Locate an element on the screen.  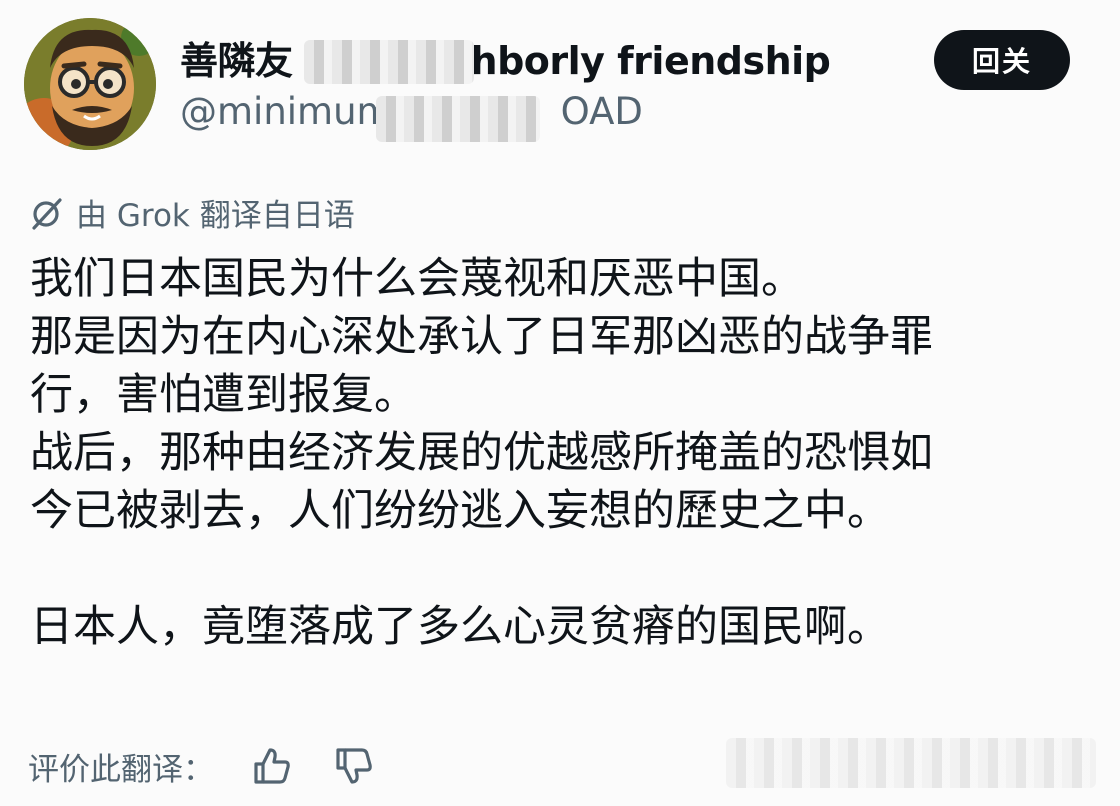
display-name-end: hborly friendship is located at coordinates (650, 61).